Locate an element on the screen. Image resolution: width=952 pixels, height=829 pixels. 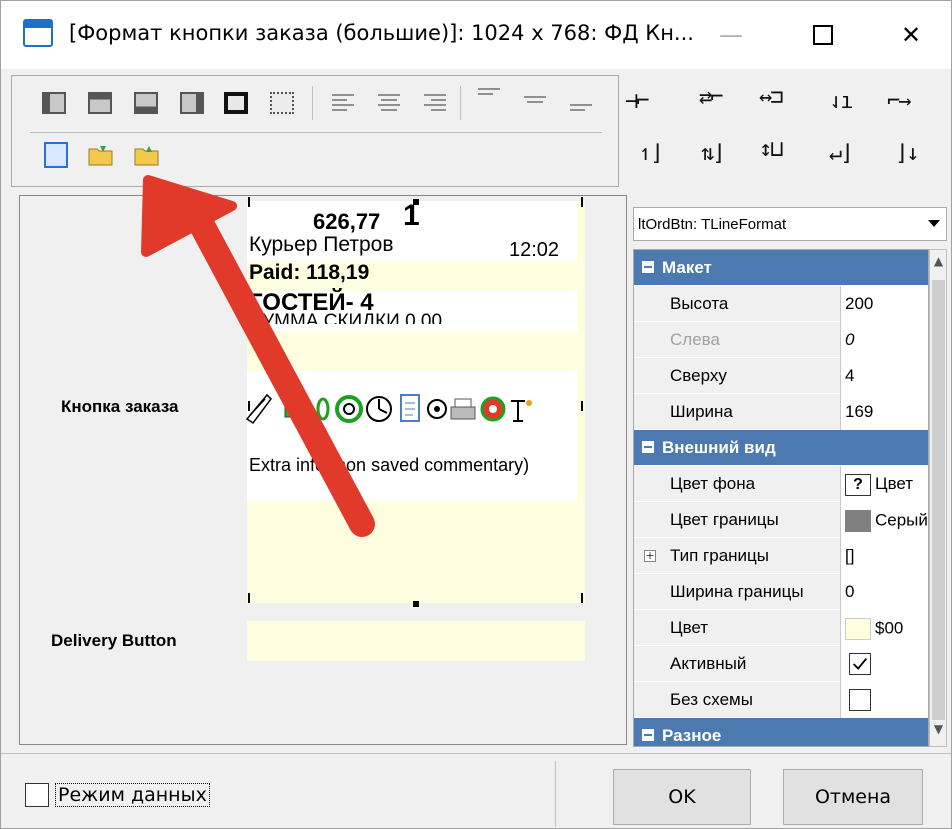
delivery-button-canvas is located at coordinates (416, 641).